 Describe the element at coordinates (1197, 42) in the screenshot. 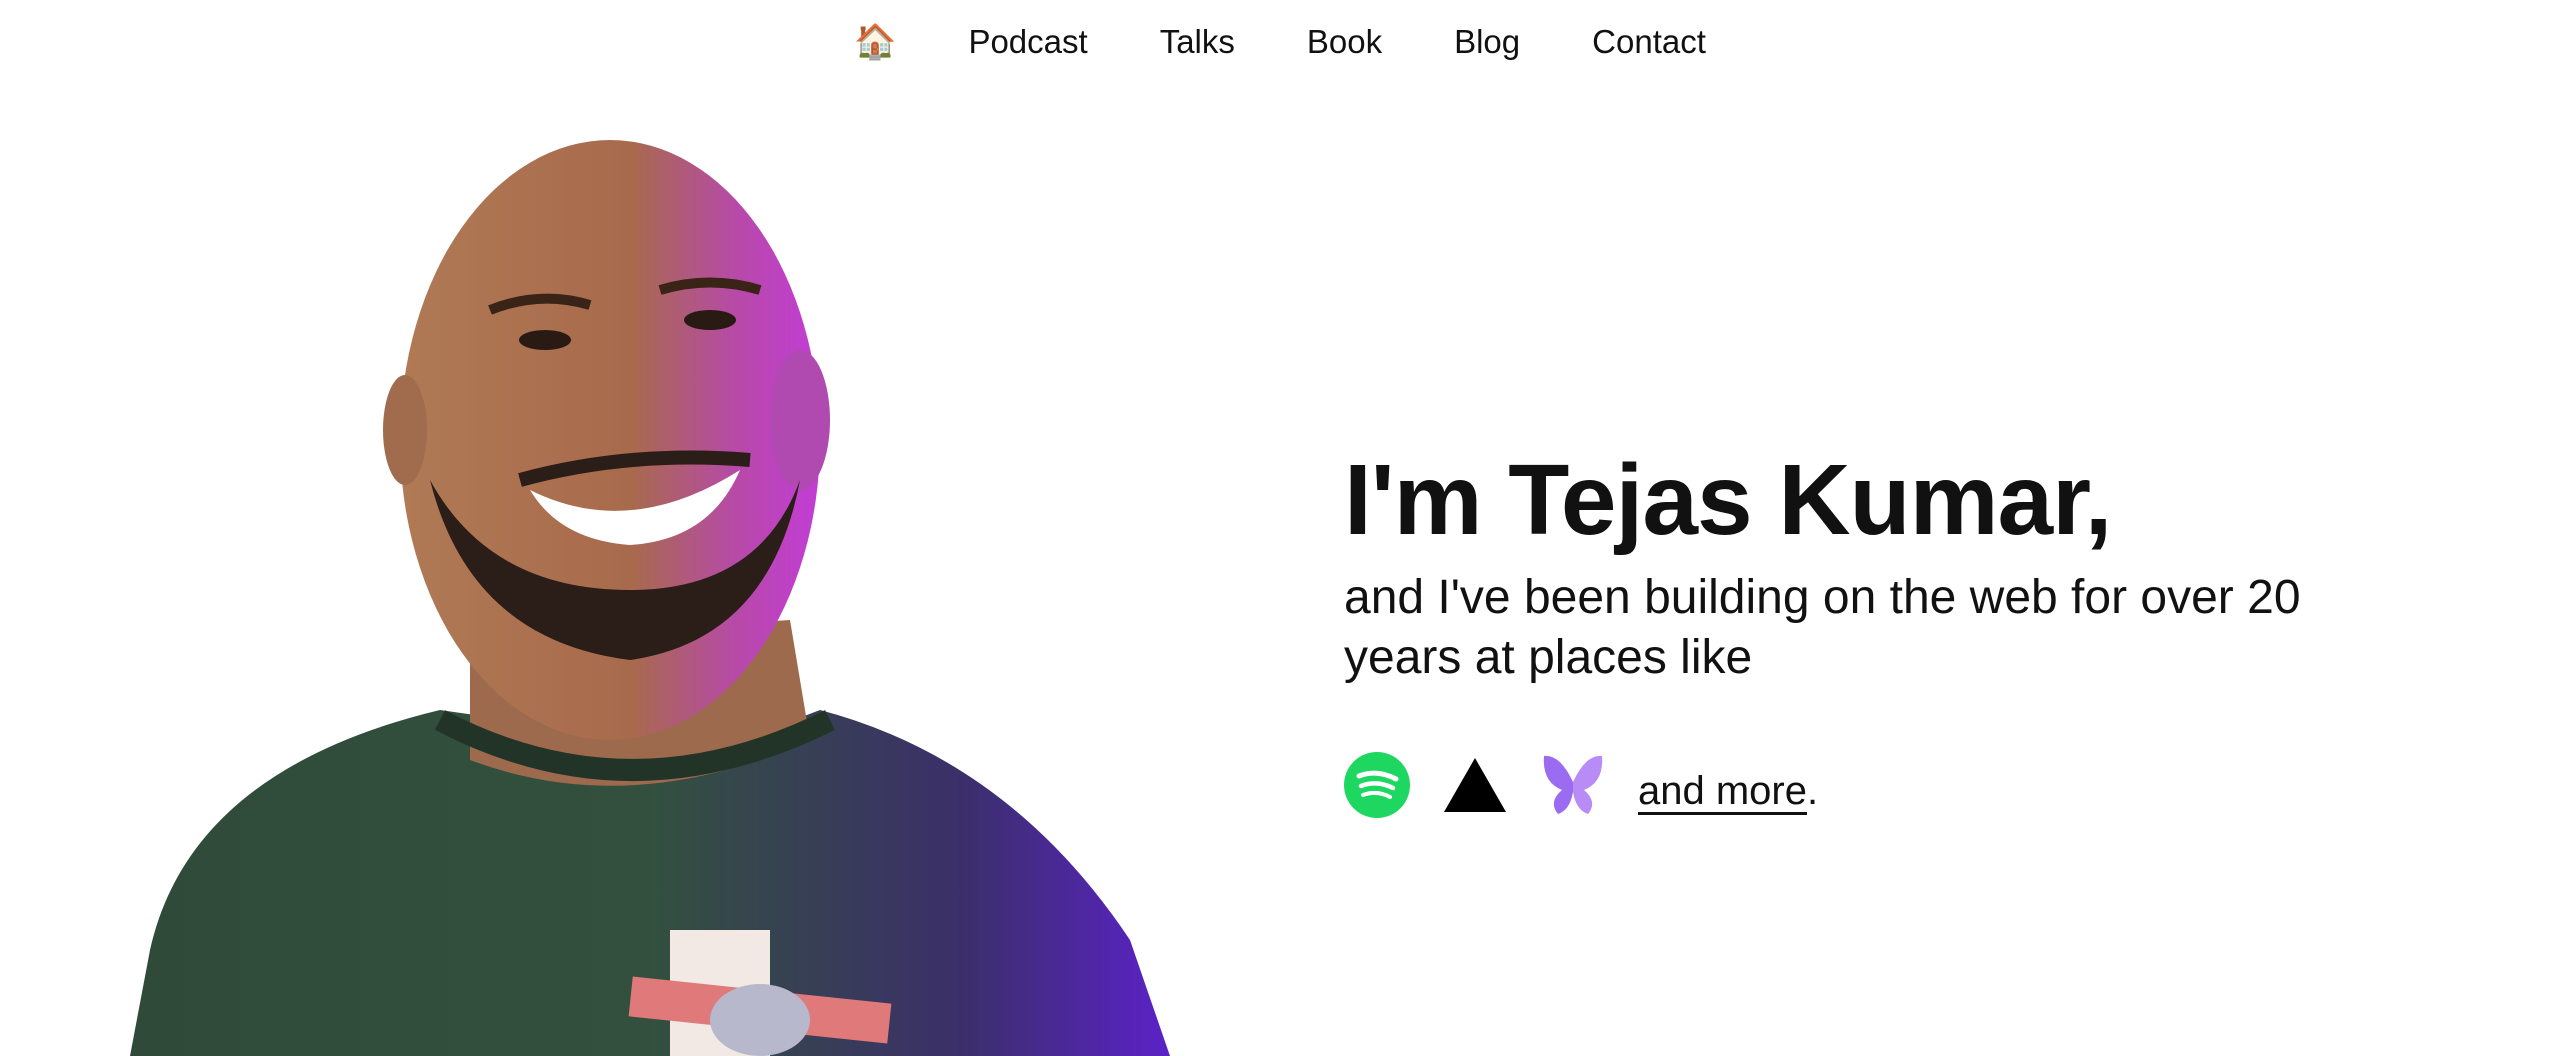

I see `nav-item-talks: Talks` at that location.